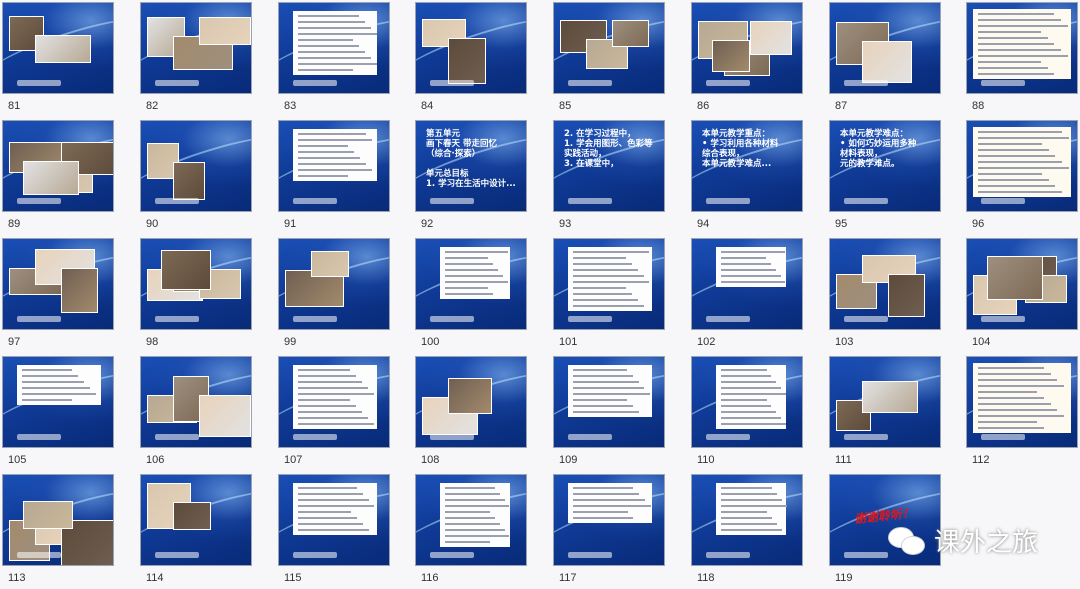  Describe the element at coordinates (155, 578) in the screenshot. I see `slide-number: 114` at that location.